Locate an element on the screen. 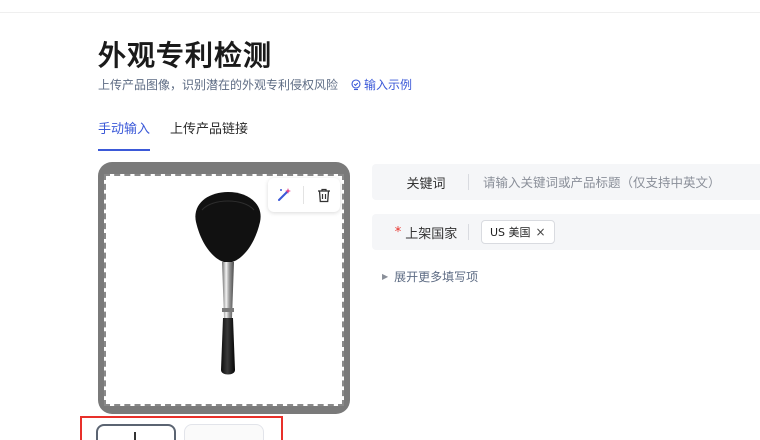 The height and width of the screenshot is (440, 760). listing-country-field: * 上架国家 US 美国 × is located at coordinates (566, 232).